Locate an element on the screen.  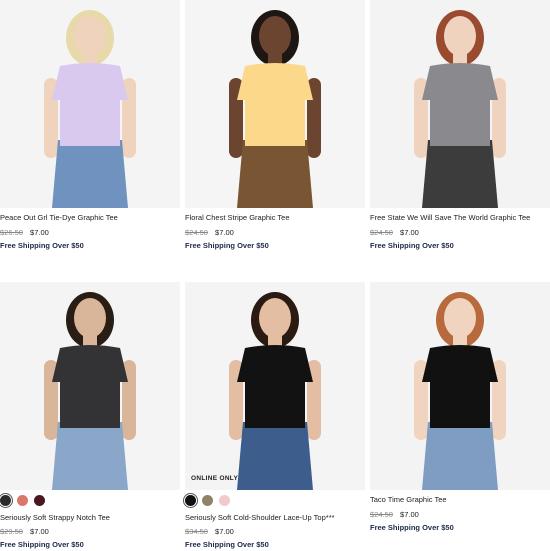
original-price: $26.50 is located at coordinates (11, 232).